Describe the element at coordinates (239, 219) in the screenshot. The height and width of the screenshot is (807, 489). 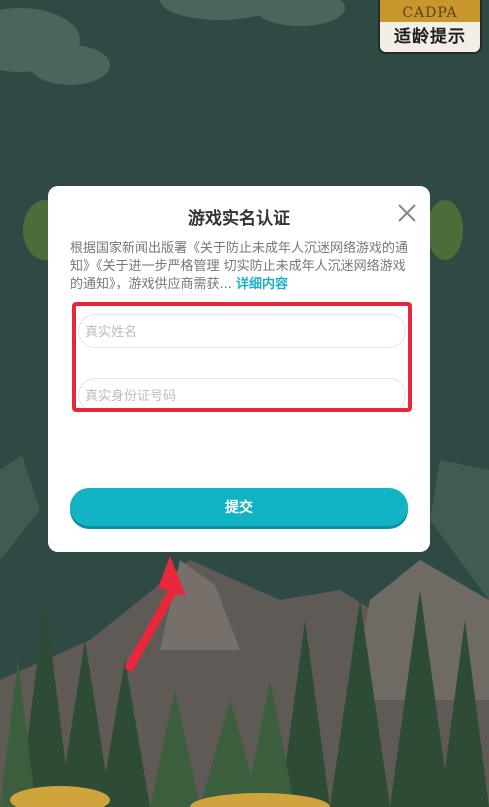
I see `dialog-title: 游戏实名认证` at that location.